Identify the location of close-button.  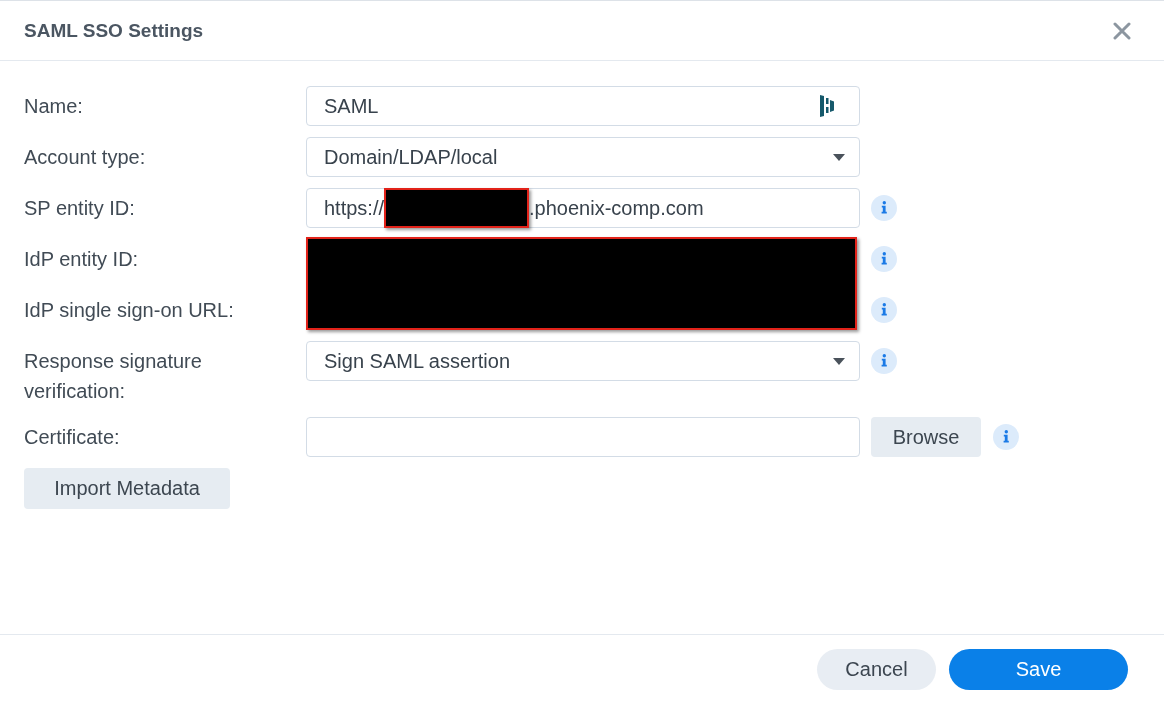
(1122, 30).